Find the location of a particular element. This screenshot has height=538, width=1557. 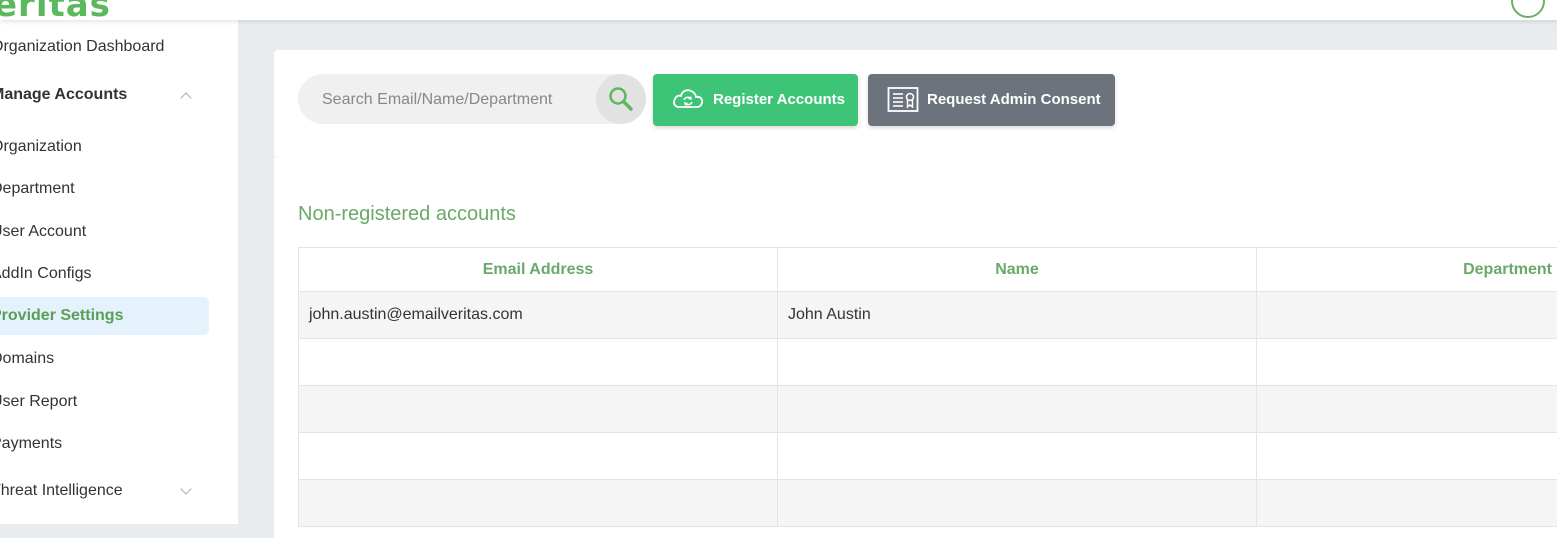

sidebar-item-threat-intelligence: Threat Intelligence is located at coordinates (110, 491).